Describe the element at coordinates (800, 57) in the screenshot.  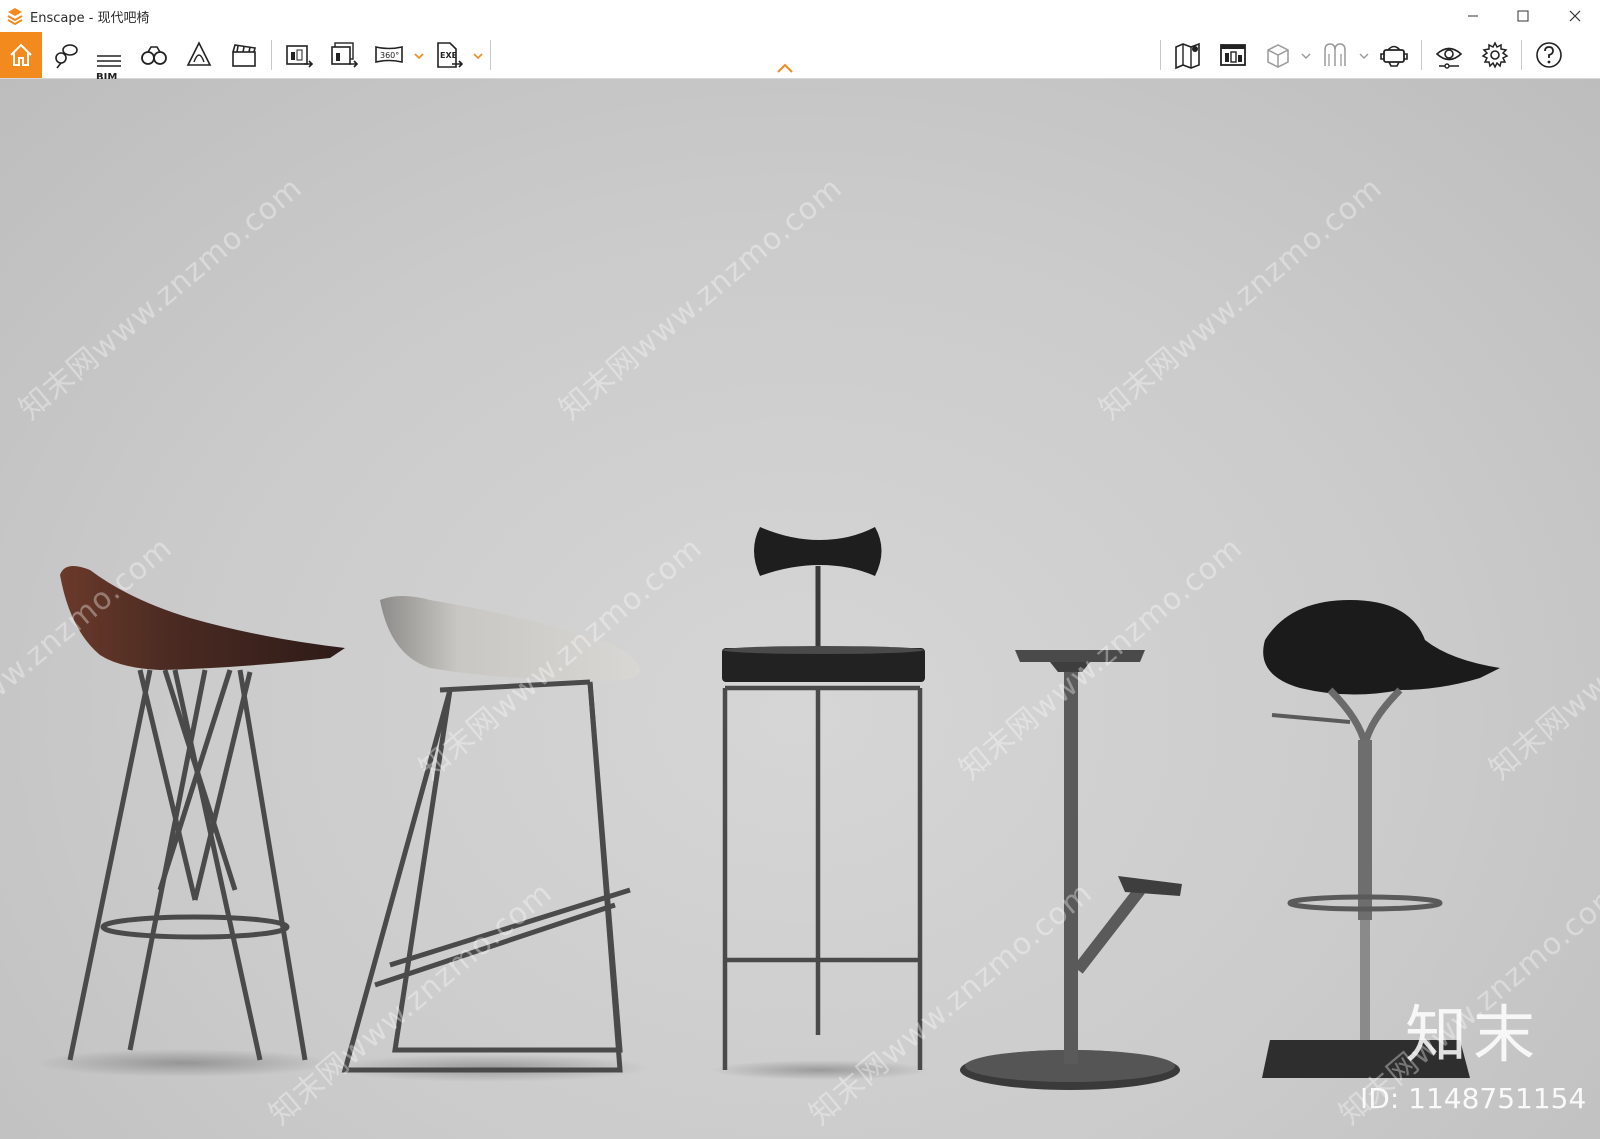
I see `toolbar: BIM 360° EXE` at that location.